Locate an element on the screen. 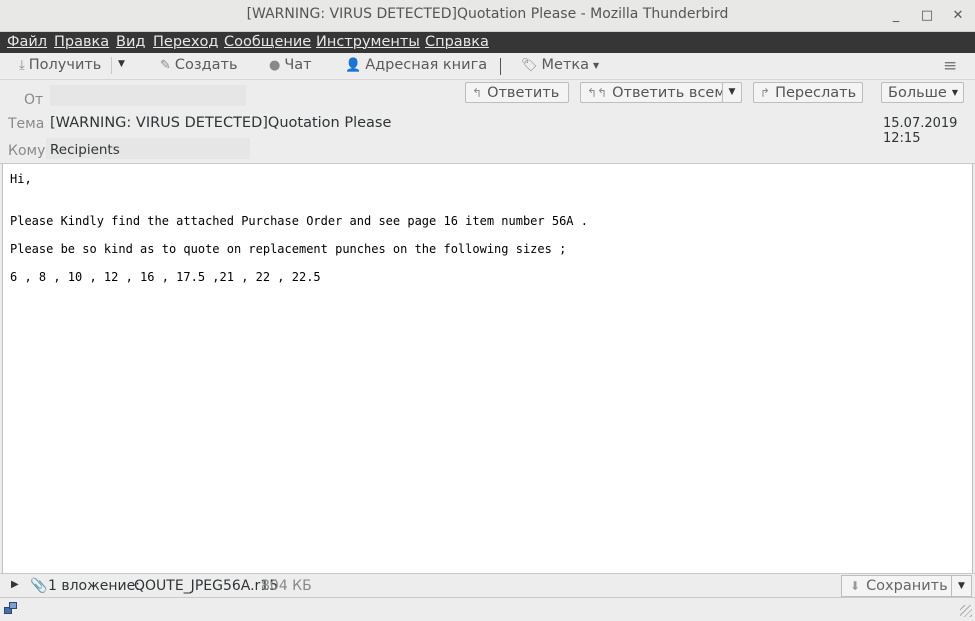  message-date: 15.07.2019 12:15 is located at coordinates (920, 131).